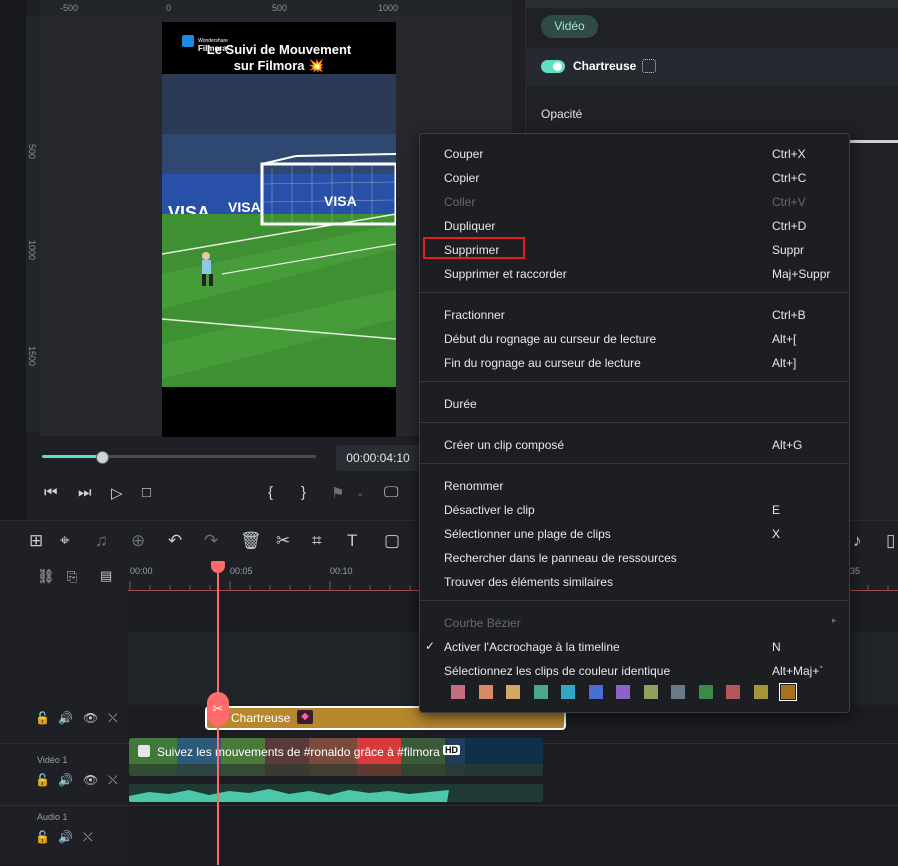 This screenshot has width=898, height=866. What do you see at coordinates (36, 541) in the screenshot?
I see `layout-icon: ⊞` at bounding box center [36, 541].